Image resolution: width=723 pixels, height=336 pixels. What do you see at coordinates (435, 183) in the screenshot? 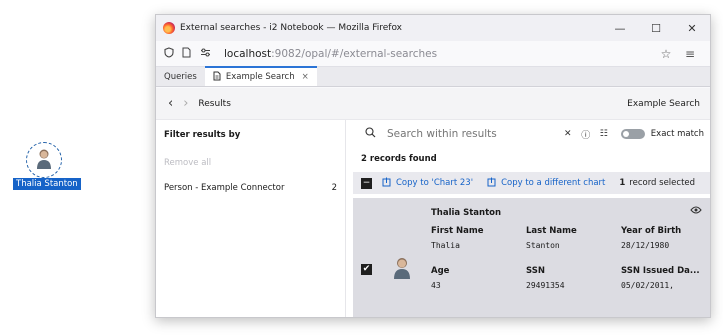
I see `copy-to-chart-label: Copy to 'Chart 23'` at bounding box center [435, 183].